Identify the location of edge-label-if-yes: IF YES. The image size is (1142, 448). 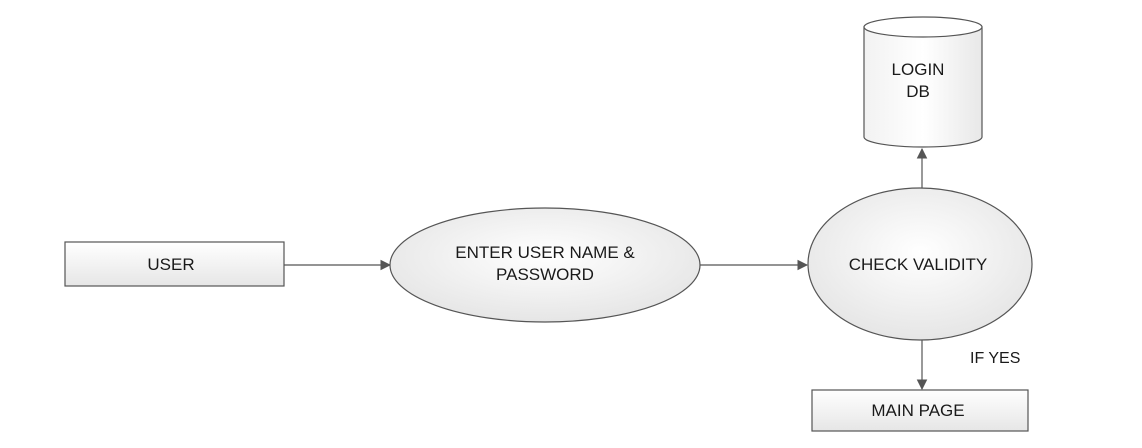
(995, 358).